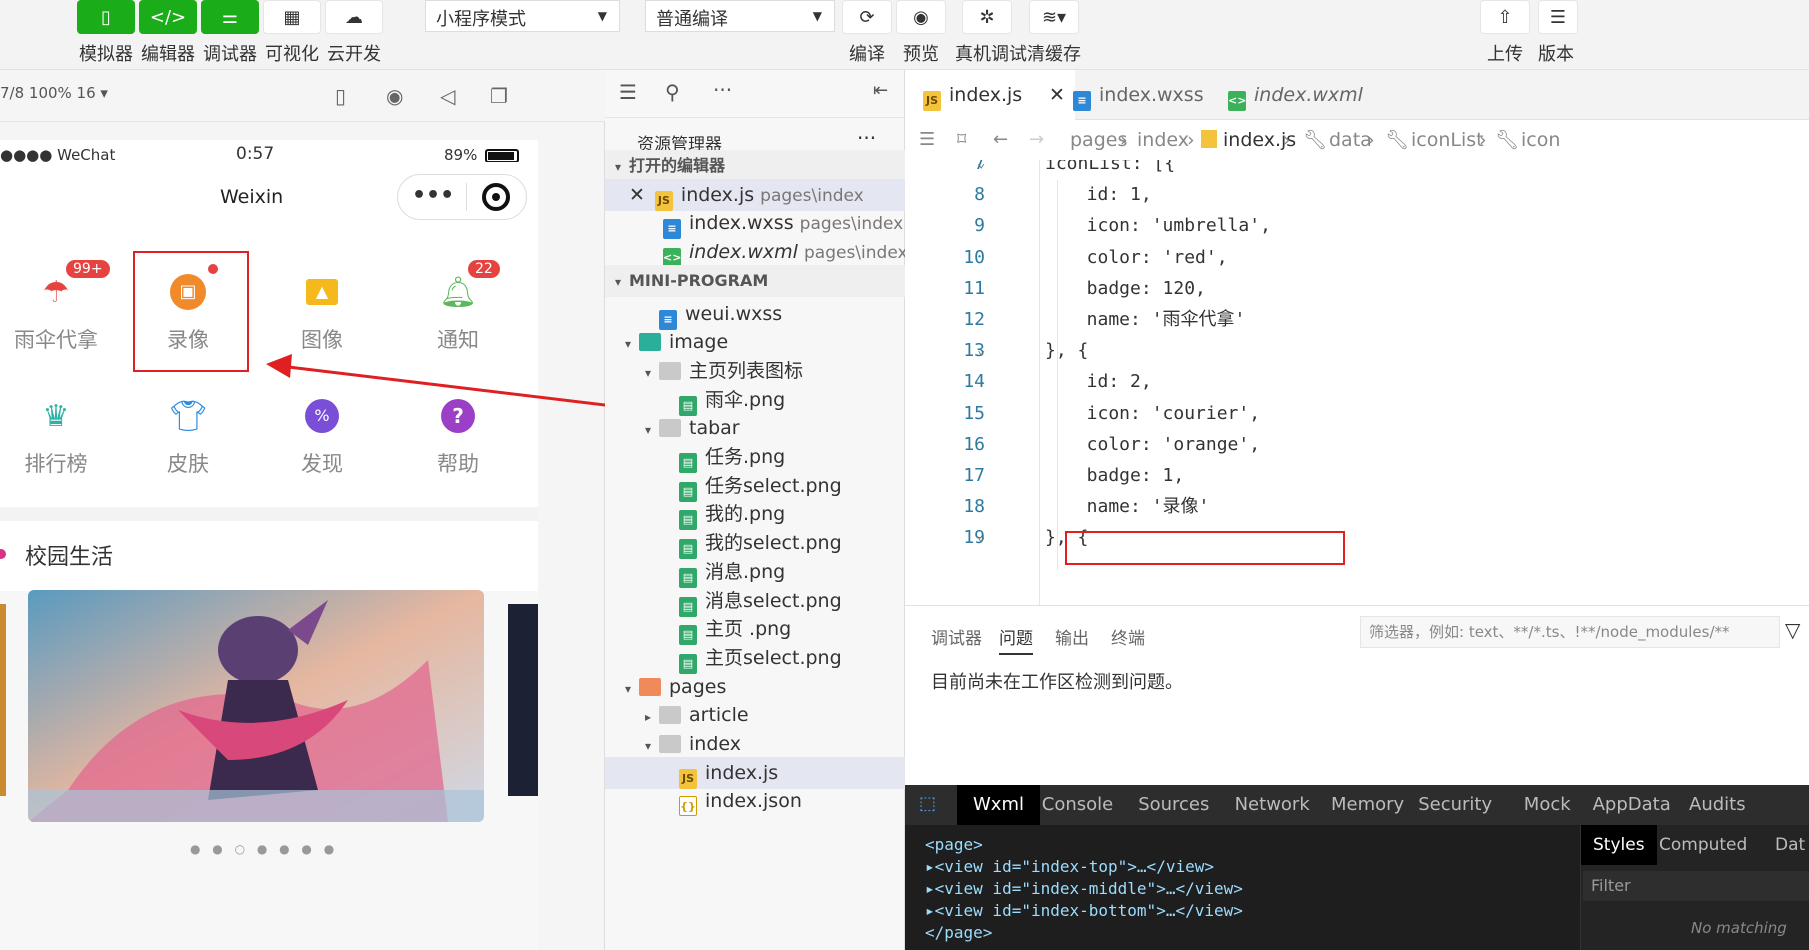 The width and height of the screenshot is (1809, 950). What do you see at coordinates (1447, 140) in the screenshot?
I see `breadcrumb-item: iconList` at bounding box center [1447, 140].